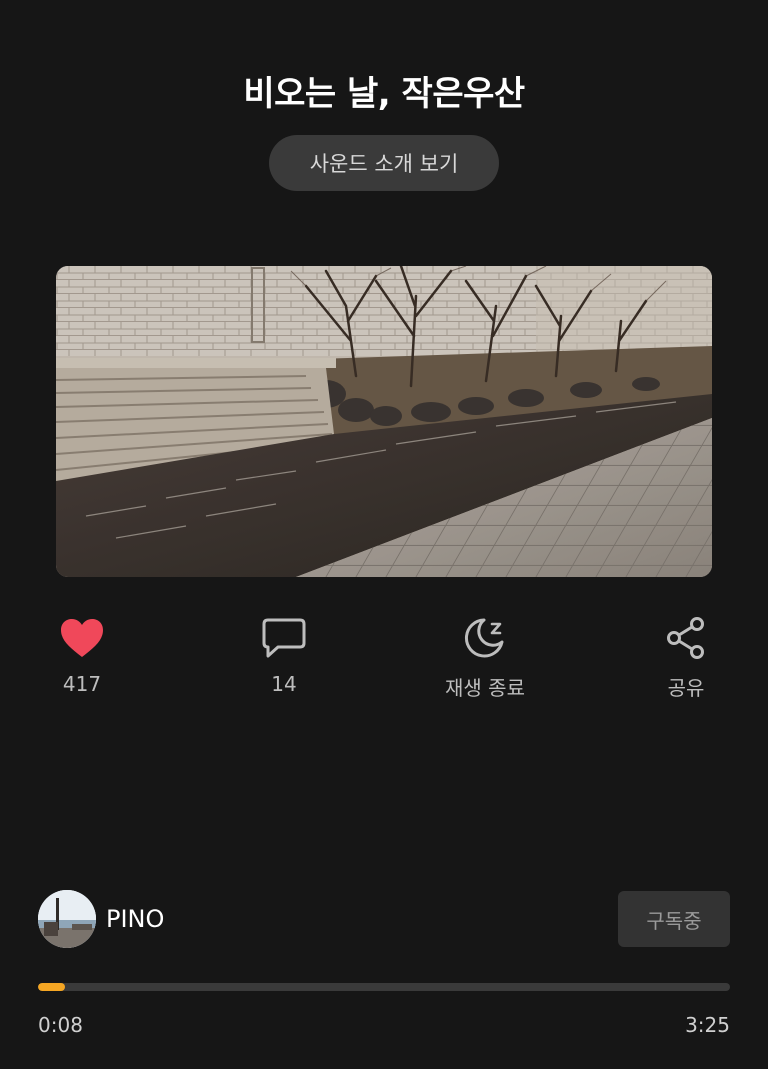  I want to click on progress-bar, so click(384, 987).